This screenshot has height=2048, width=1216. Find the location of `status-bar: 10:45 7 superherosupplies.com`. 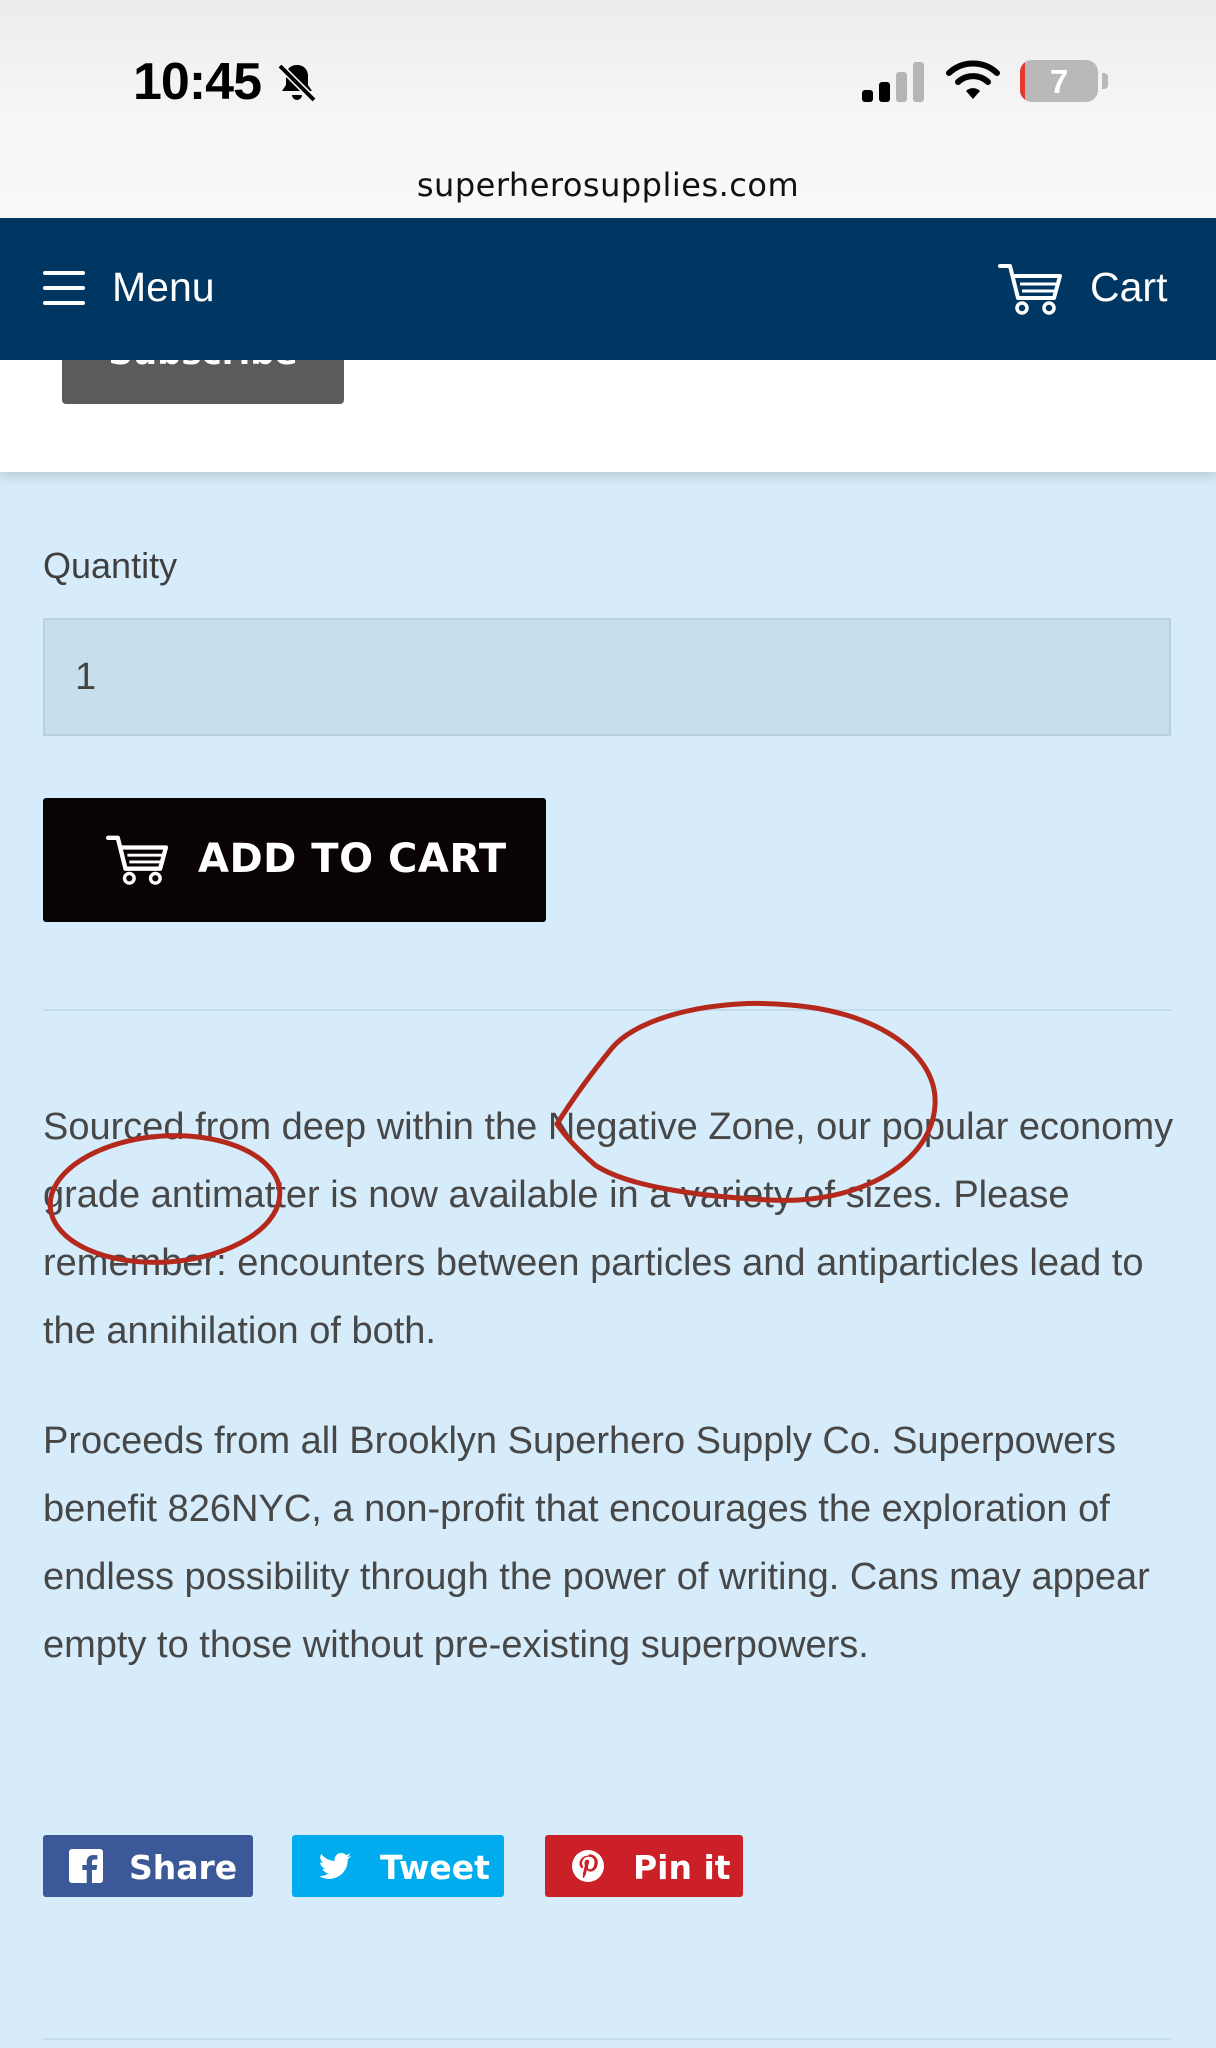

status-bar: 10:45 7 superherosupplies.com is located at coordinates (608, 109).